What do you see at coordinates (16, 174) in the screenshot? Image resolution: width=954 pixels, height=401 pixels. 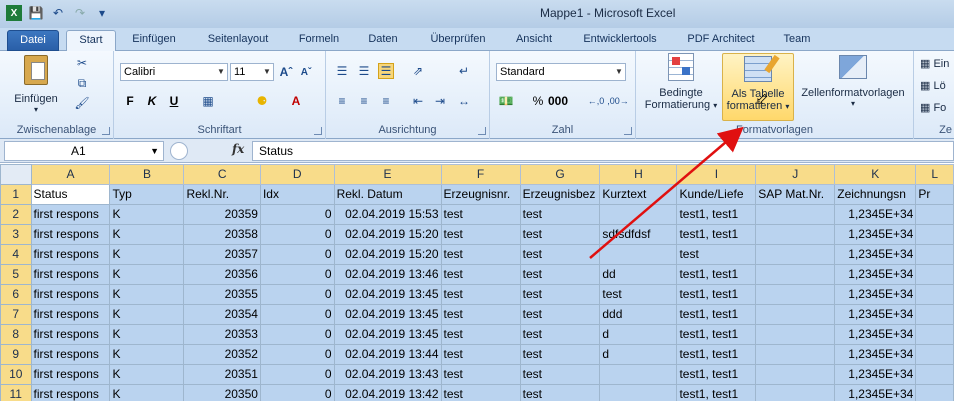 I see `select-all-corner` at bounding box center [16, 174].